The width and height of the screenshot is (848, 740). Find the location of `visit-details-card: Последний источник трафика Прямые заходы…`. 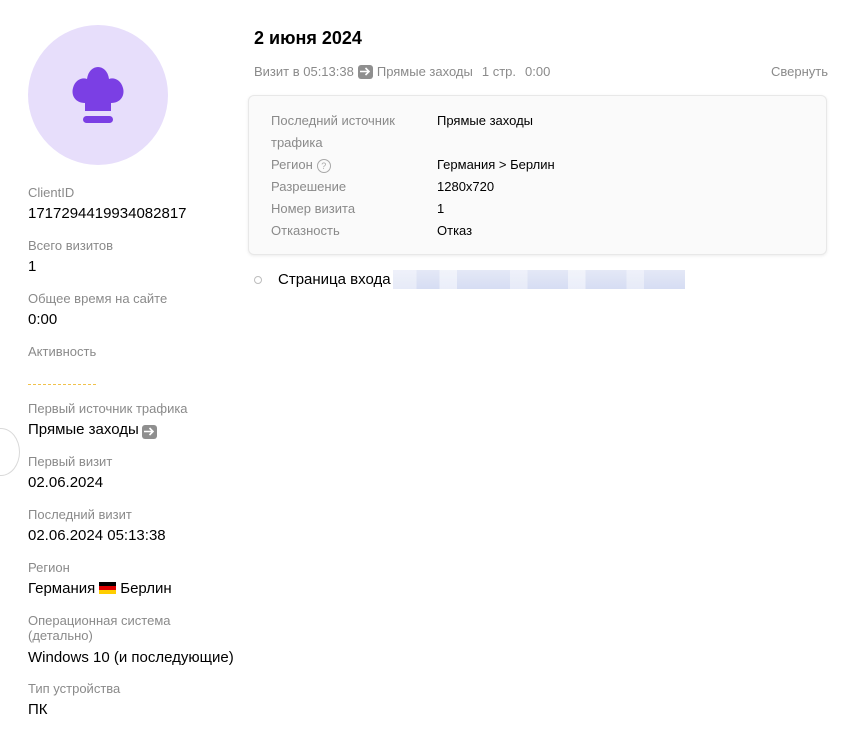

visit-details-card: Последний источник трафика Прямые заходы… is located at coordinates (537, 175).